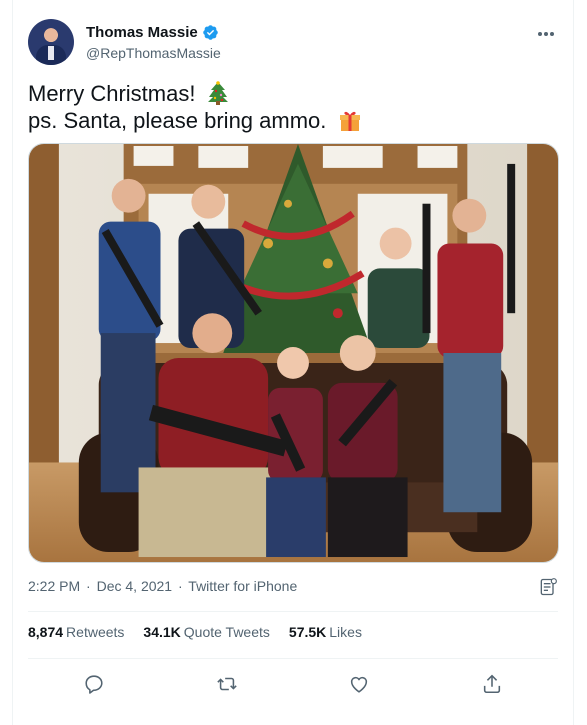 Image resolution: width=587 pixels, height=725 pixels. I want to click on retweet-icon, so click(227, 684).